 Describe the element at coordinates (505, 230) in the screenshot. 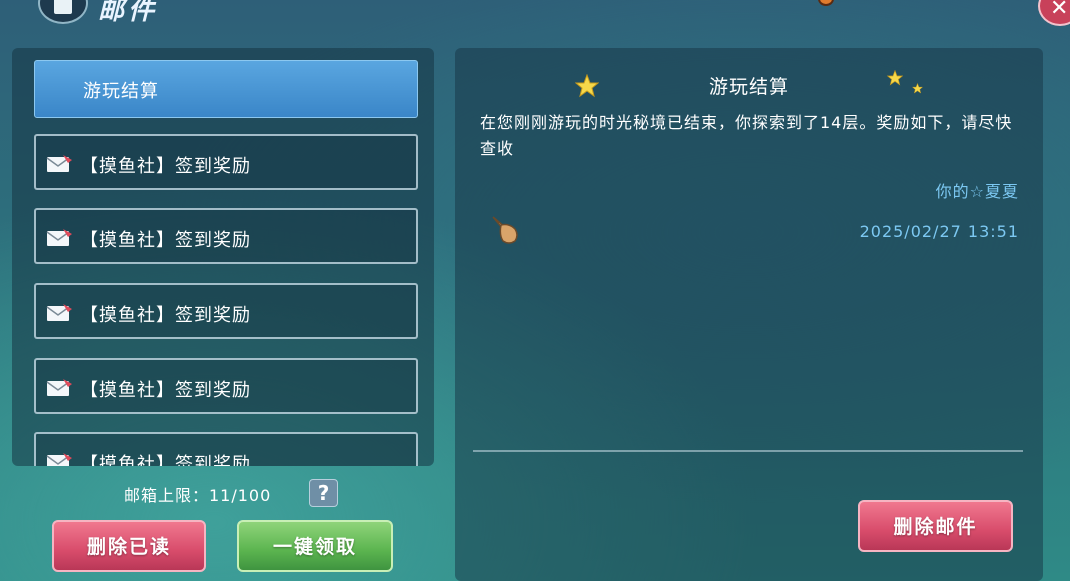

I see `pointer-hand-icon` at that location.